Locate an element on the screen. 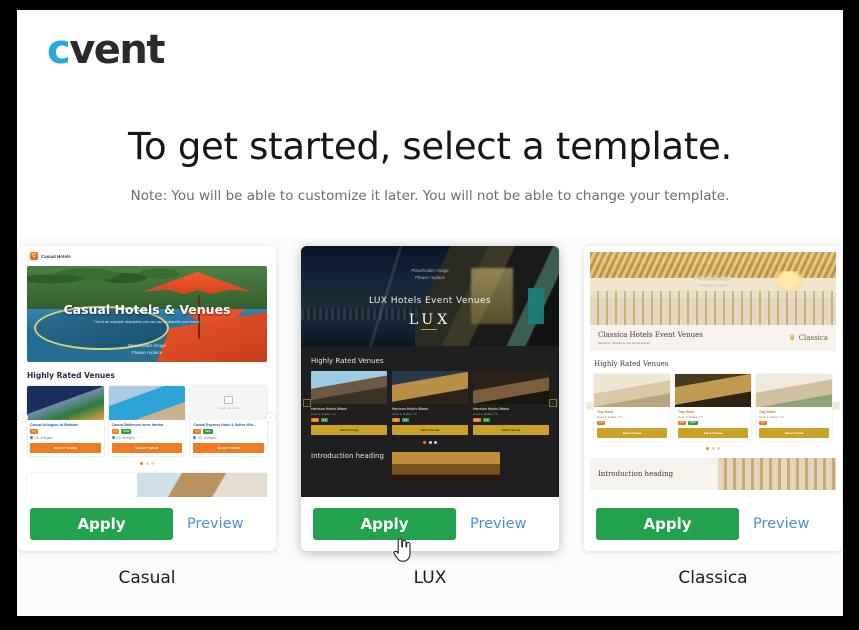 The width and height of the screenshot is (859, 630). venue-location: US, Arlington is located at coordinates (65, 437).